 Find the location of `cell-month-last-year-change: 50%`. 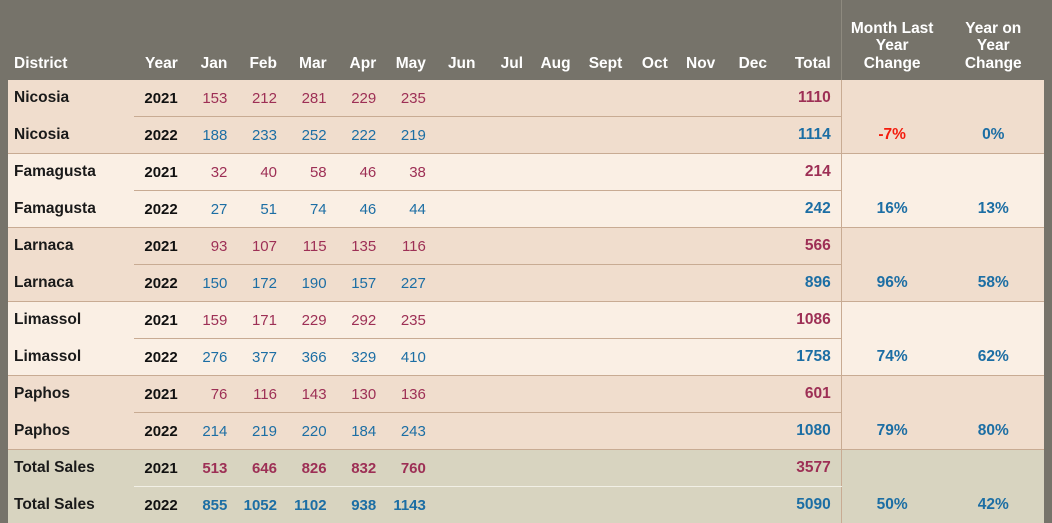

cell-month-last-year-change: 50% is located at coordinates (891, 505).